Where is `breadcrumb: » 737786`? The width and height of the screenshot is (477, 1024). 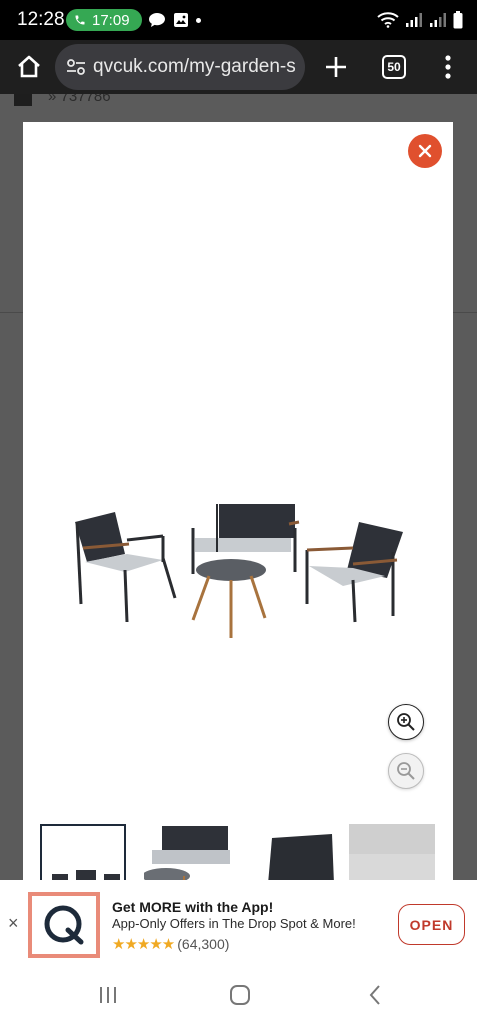 breadcrumb: » 737786 is located at coordinates (79, 99).